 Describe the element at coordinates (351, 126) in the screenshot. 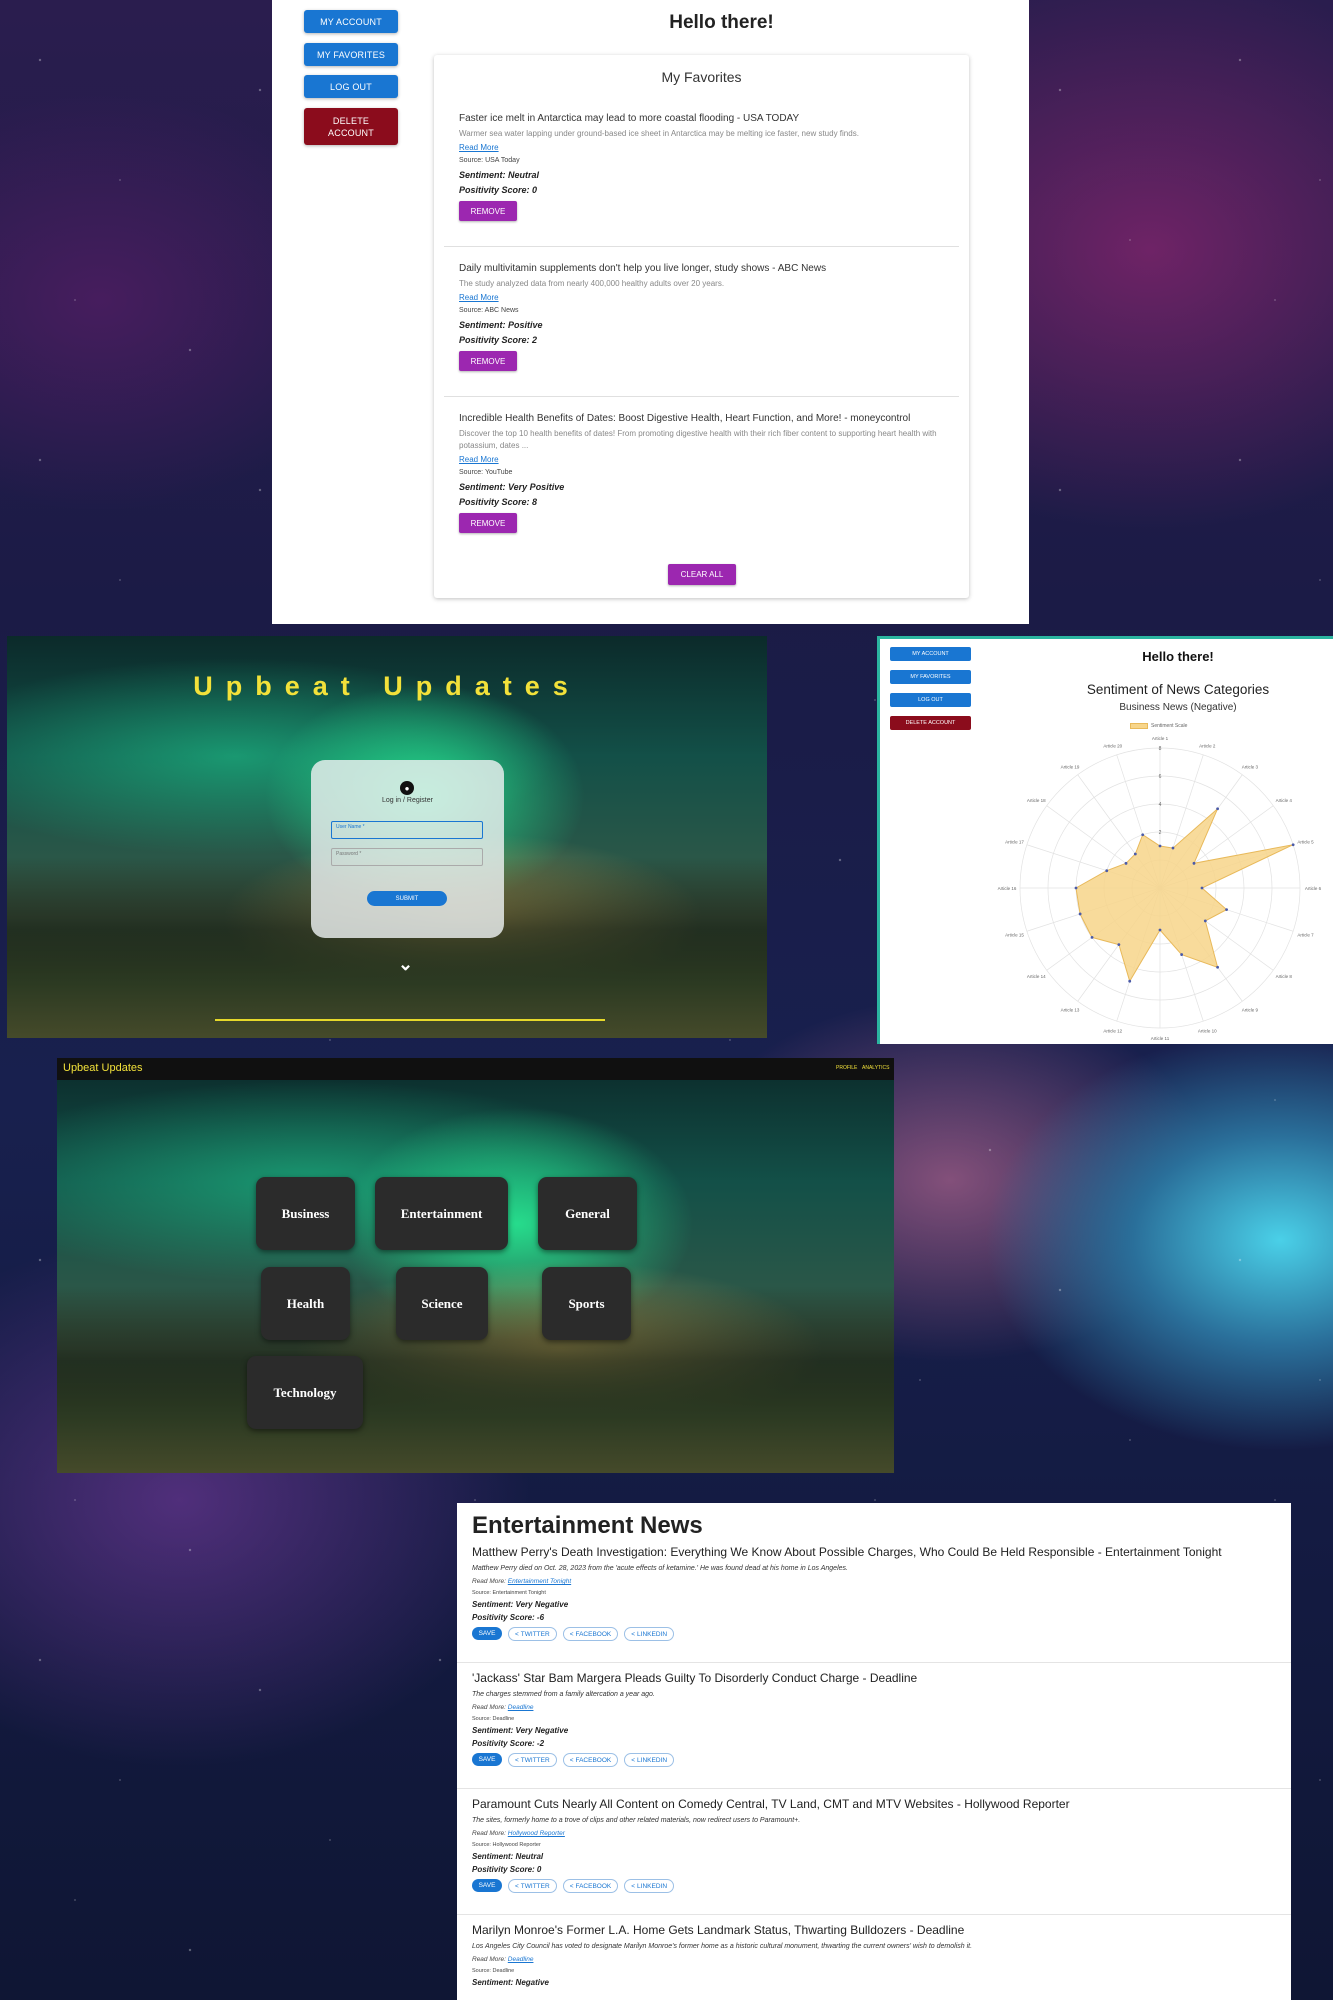

I see `delete-account-button: DELETE ACCOUNT` at that location.